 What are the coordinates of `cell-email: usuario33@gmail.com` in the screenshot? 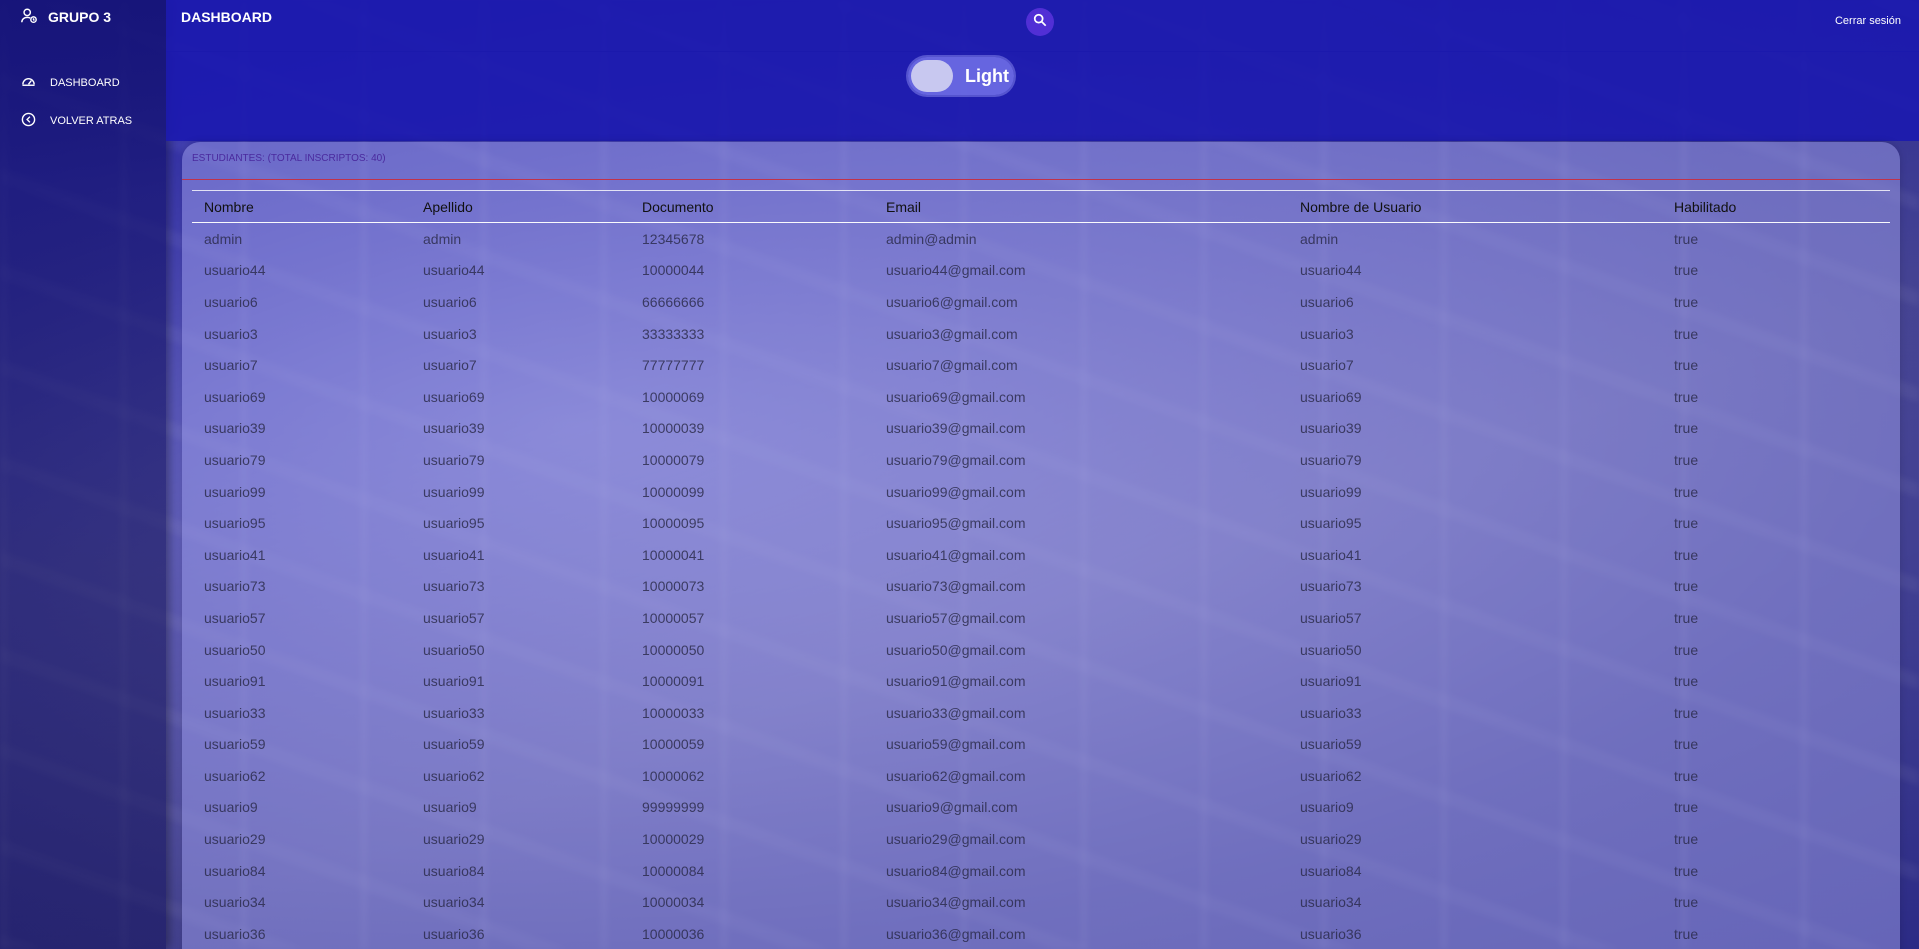 It's located at (956, 712).